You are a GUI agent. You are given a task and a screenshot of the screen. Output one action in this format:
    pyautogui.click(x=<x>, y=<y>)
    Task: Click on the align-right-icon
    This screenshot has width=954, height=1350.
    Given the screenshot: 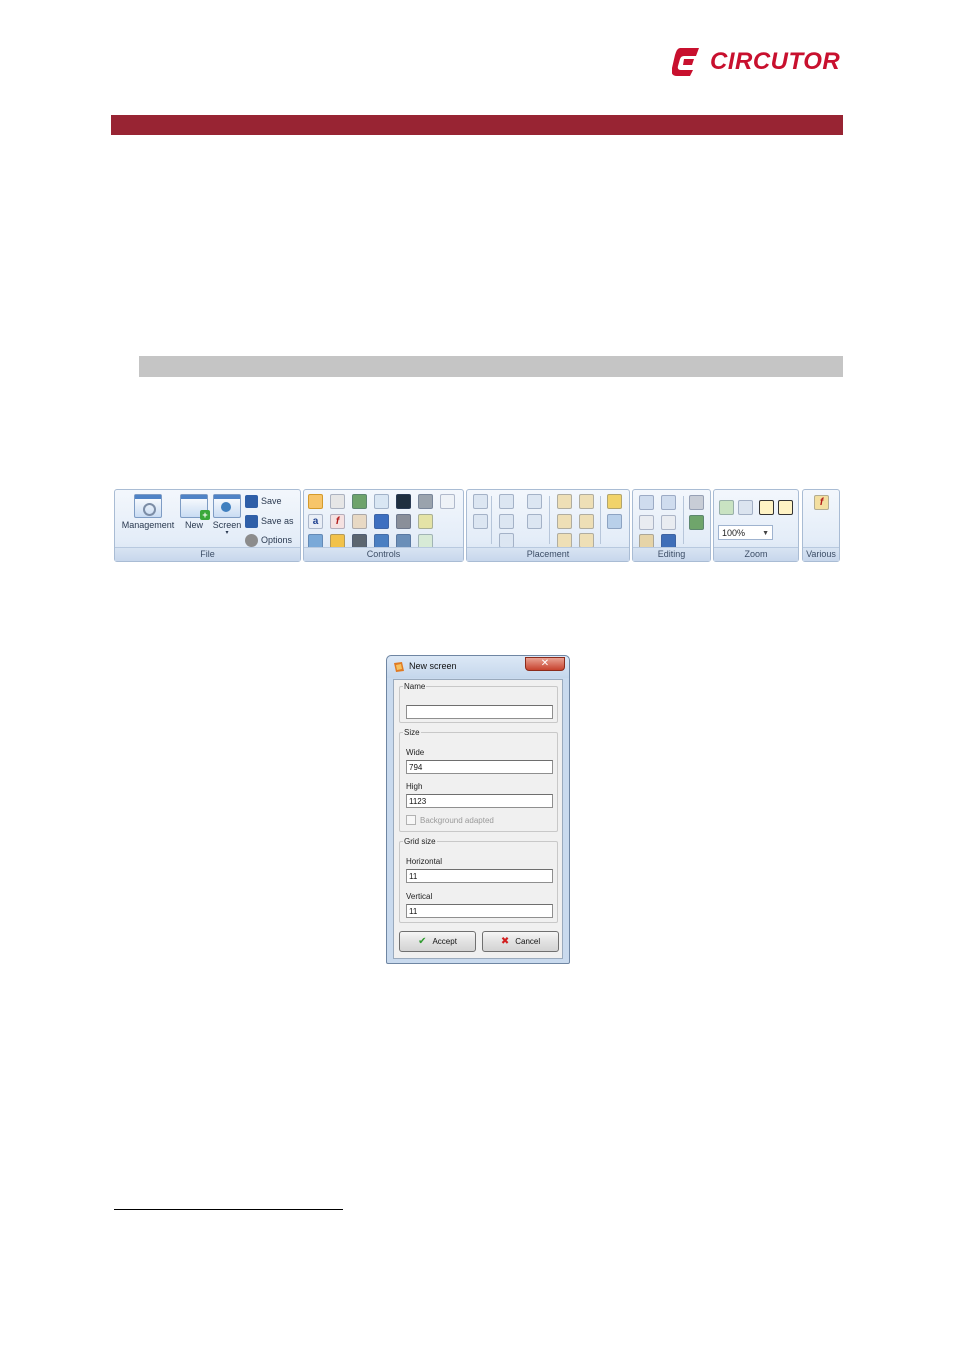 What is the action you would take?
    pyautogui.click(x=564, y=521)
    